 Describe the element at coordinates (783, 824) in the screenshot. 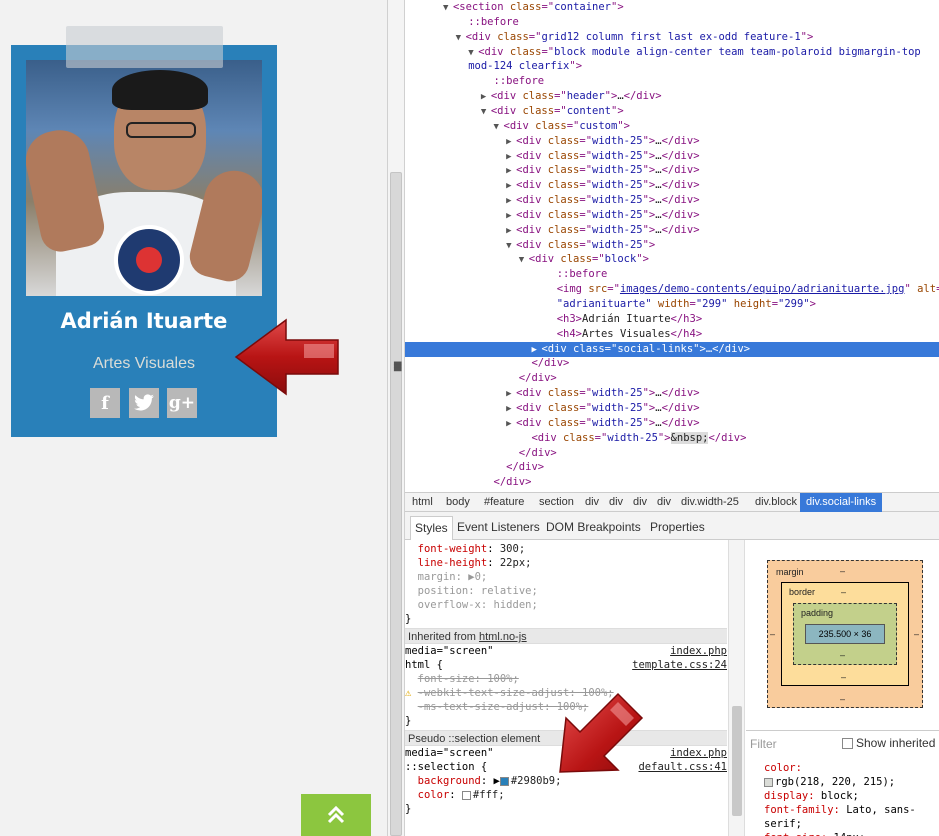

I see `computed-property: serif;` at that location.